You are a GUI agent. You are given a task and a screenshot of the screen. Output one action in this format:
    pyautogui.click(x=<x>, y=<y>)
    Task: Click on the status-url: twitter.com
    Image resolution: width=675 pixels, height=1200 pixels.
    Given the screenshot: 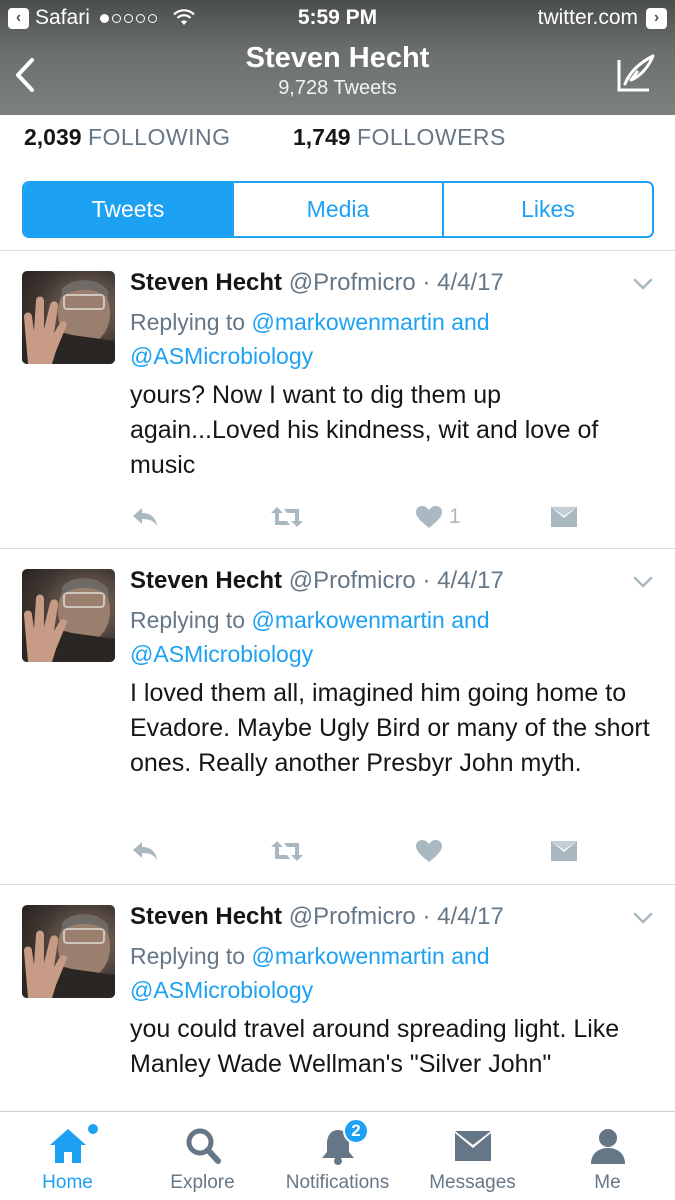 What is the action you would take?
    pyautogui.click(x=588, y=18)
    